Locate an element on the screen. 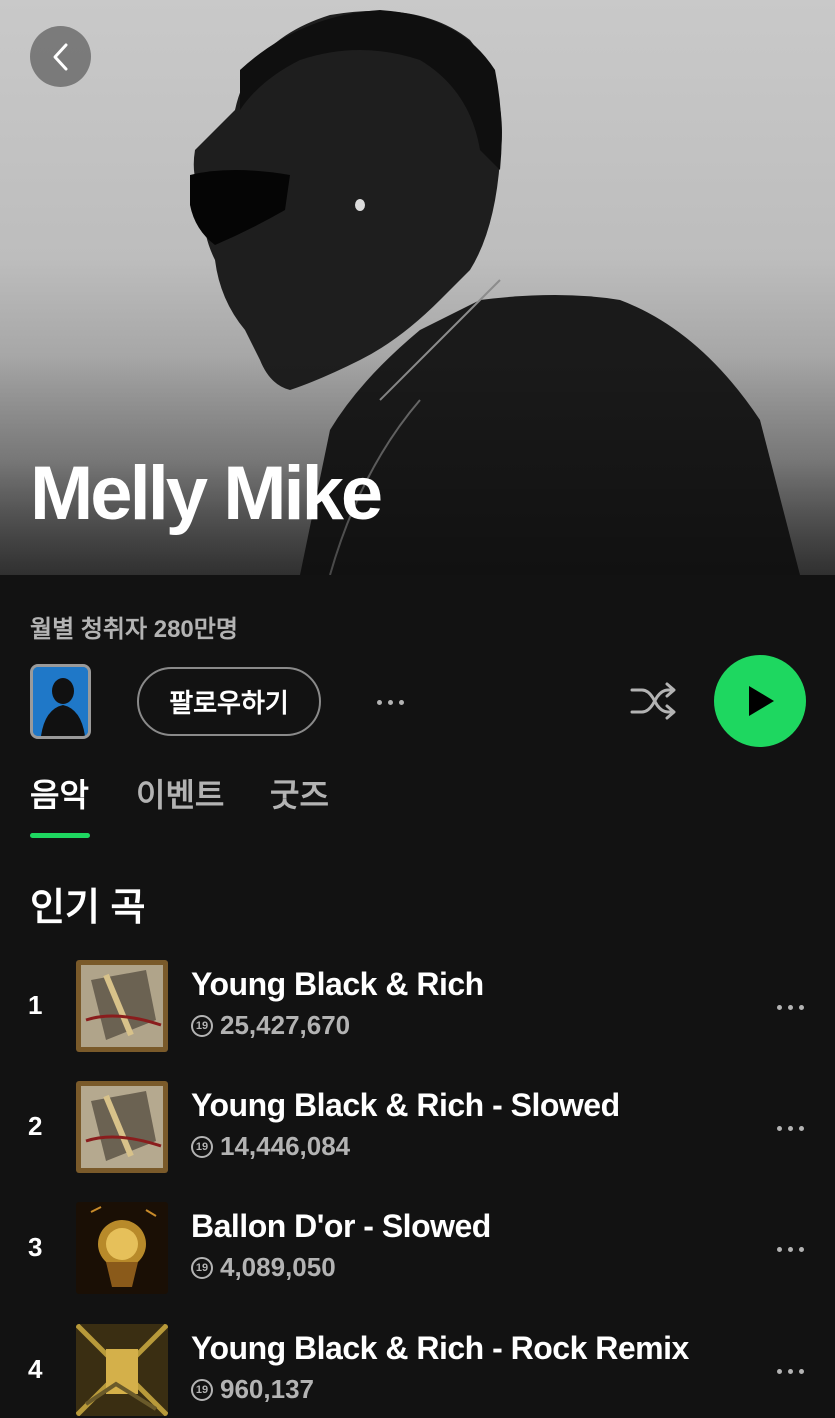 The image size is (835, 1418). track-meta: 19 25,427,670 is located at coordinates (270, 1025).